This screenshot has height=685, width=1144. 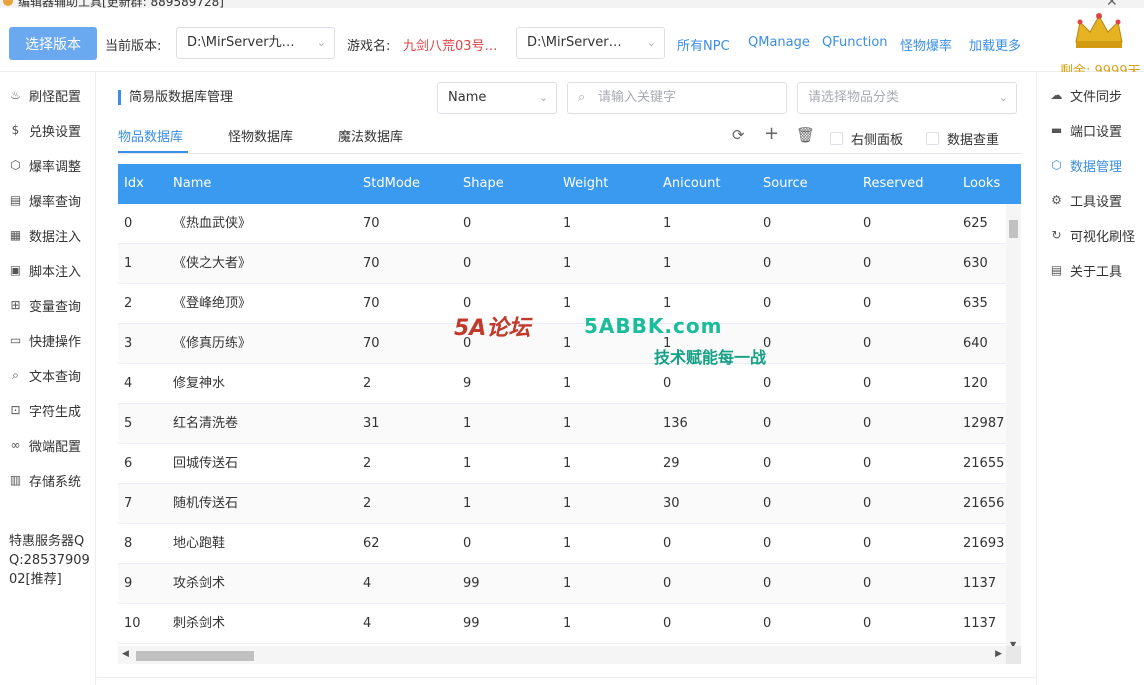 What do you see at coordinates (255, 43) in the screenshot?
I see `current-version-select: D:\MirServer九… ⌄` at bounding box center [255, 43].